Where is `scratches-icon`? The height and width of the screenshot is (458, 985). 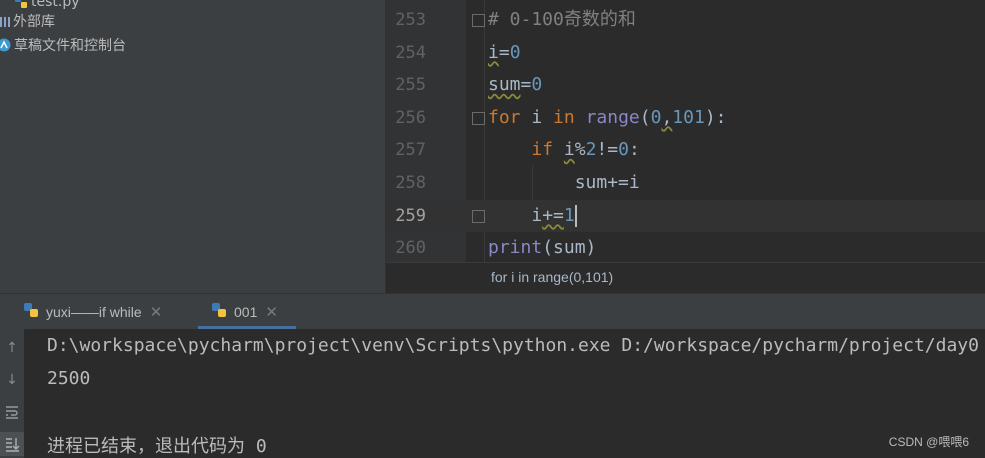 scratches-icon is located at coordinates (5, 45).